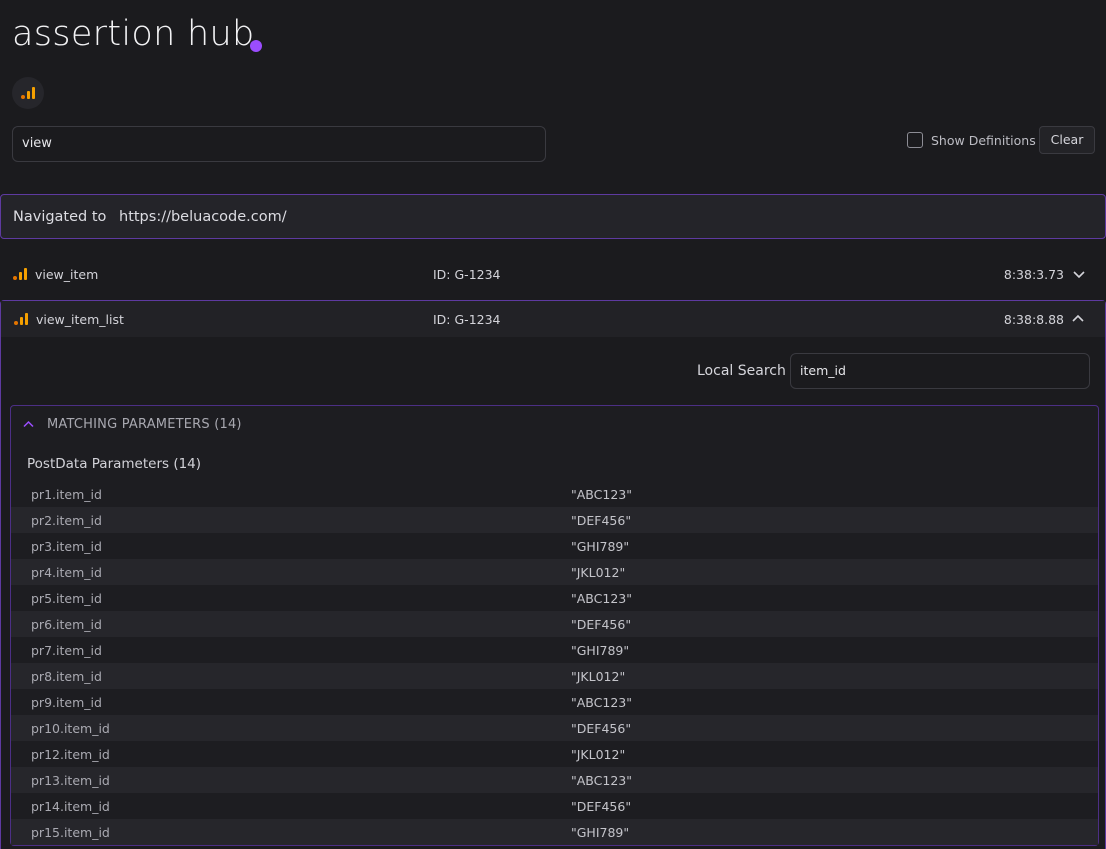  Describe the element at coordinates (66, 546) in the screenshot. I see `parameter-key: pr3.item_id` at that location.